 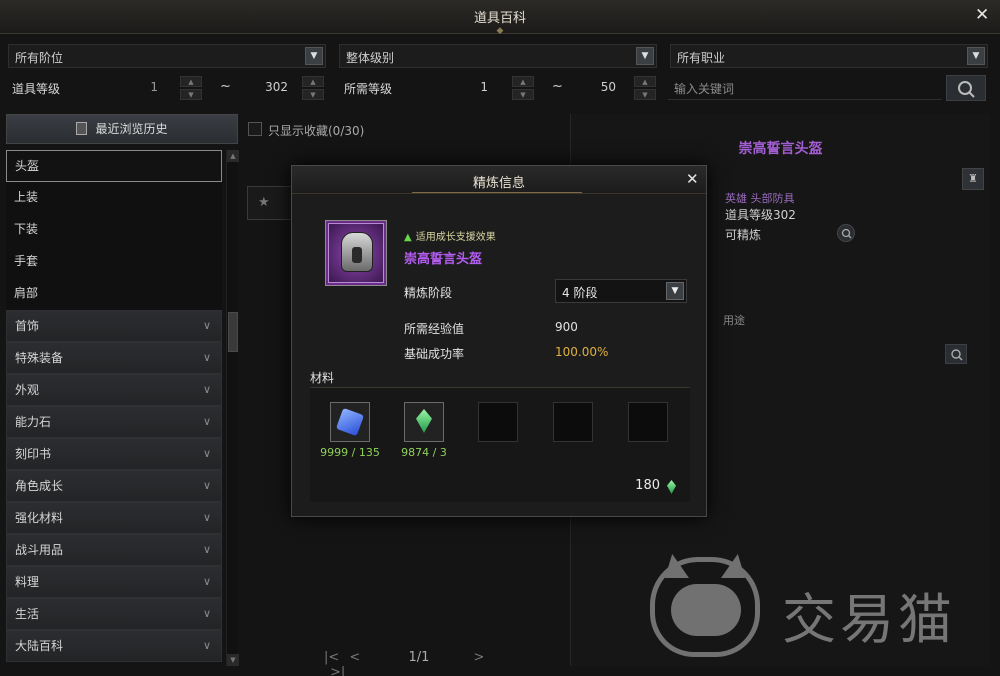 What do you see at coordinates (191, 88) in the screenshot?
I see `item-level-min-stepper: ▲ ▼` at bounding box center [191, 88].